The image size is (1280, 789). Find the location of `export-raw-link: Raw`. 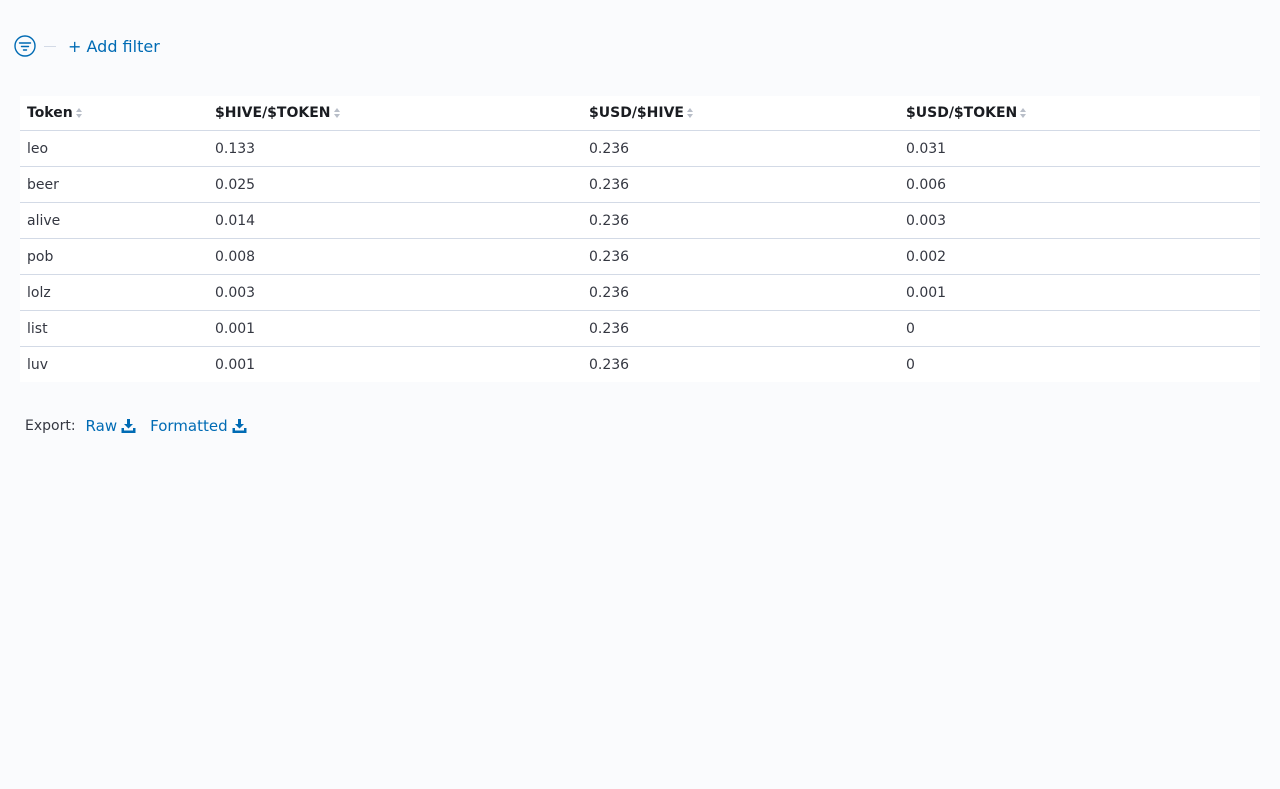

export-raw-link: Raw is located at coordinates (111, 426).